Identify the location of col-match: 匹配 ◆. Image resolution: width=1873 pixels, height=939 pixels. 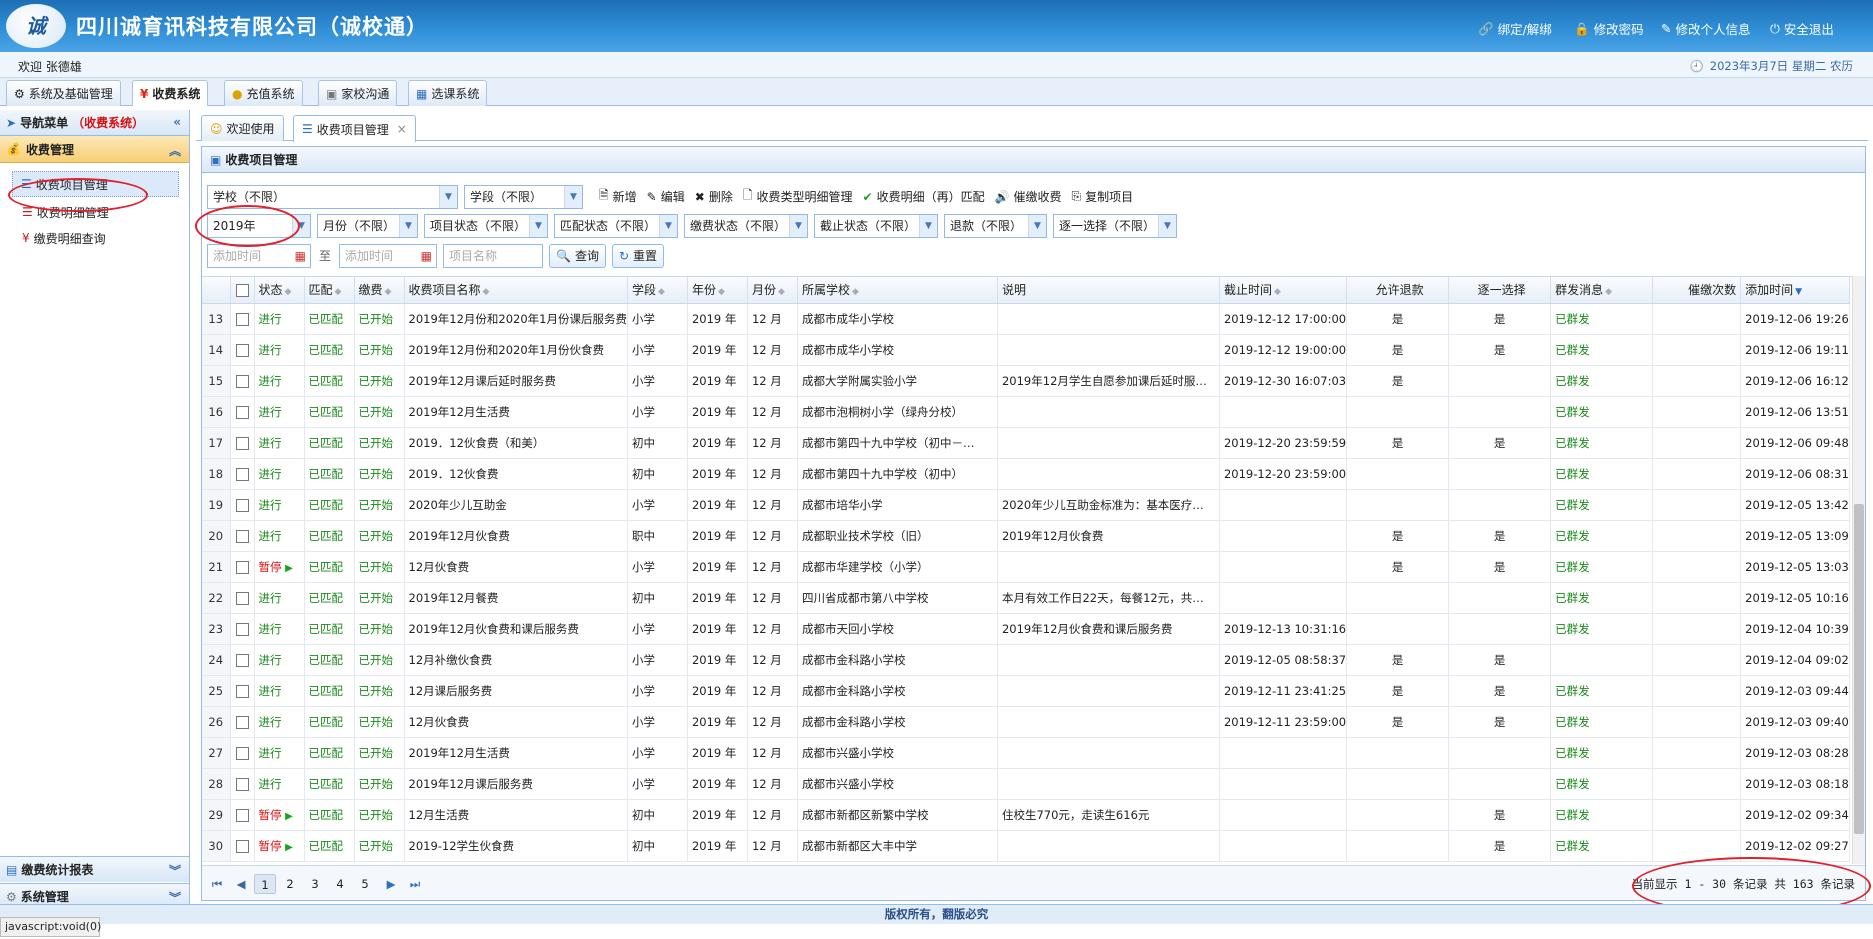
(329, 290).